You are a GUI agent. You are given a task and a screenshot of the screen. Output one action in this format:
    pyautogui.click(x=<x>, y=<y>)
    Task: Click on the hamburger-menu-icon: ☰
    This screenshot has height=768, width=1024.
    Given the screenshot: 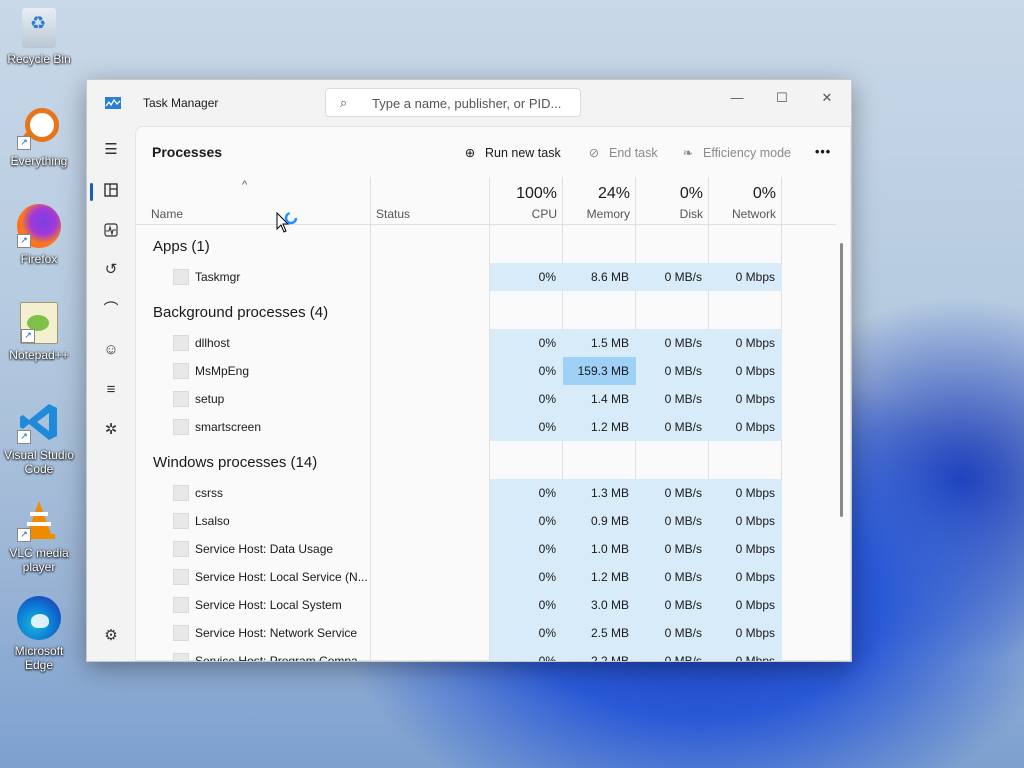 What is the action you would take?
    pyautogui.click(x=111, y=150)
    